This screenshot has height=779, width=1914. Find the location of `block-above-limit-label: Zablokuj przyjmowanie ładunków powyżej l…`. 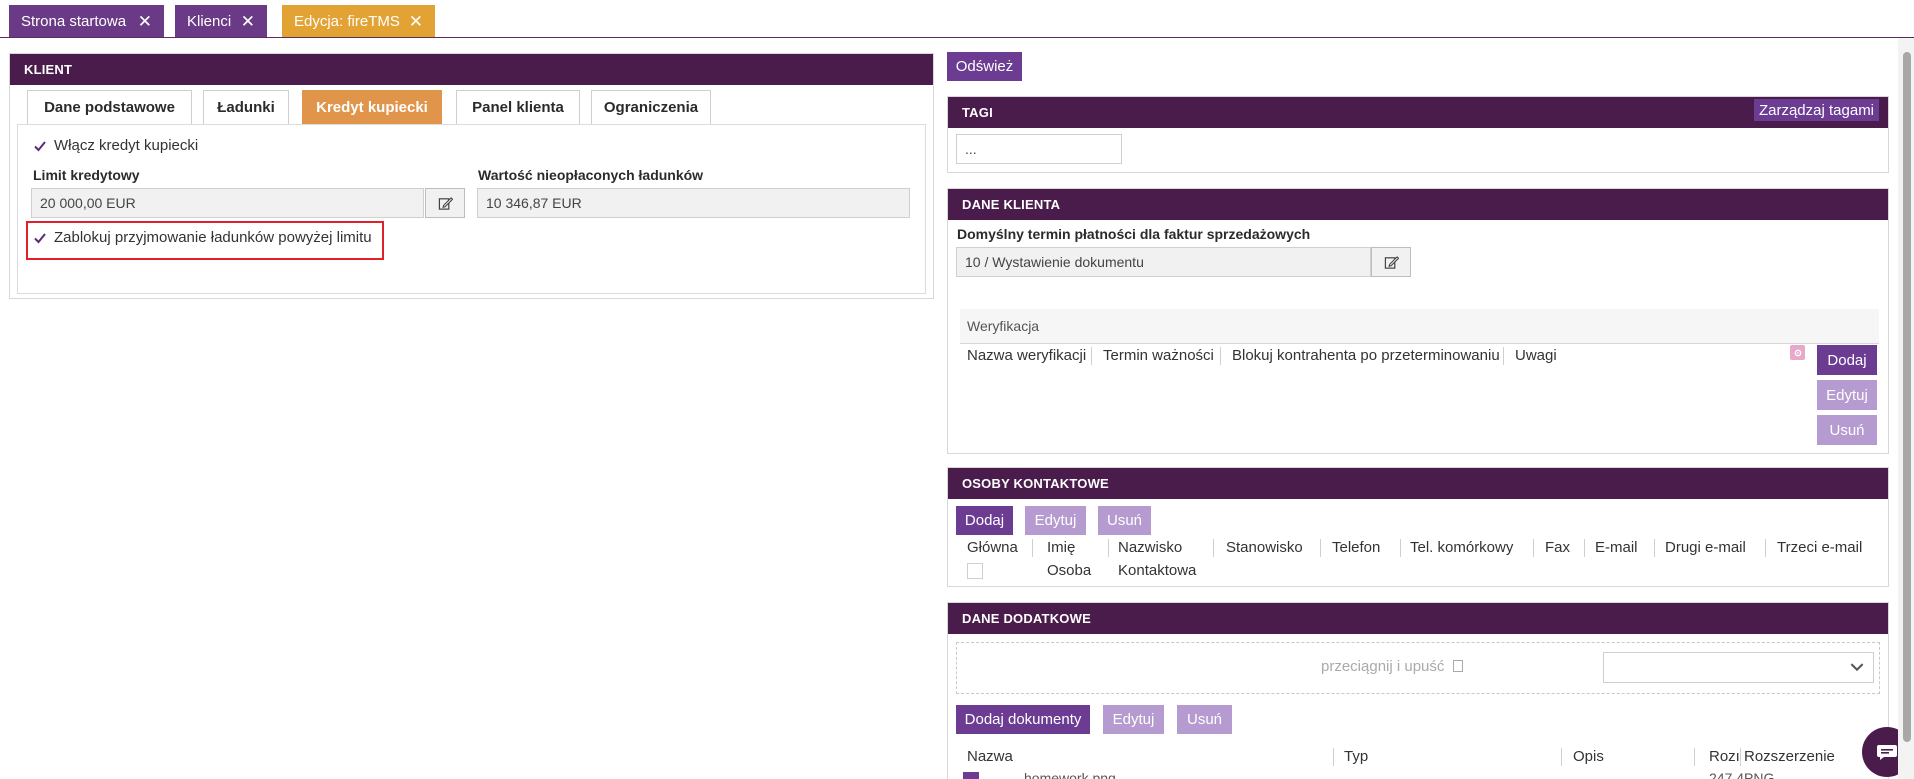

block-above-limit-label: Zablokuj przyjmowanie ładunków powyżej l… is located at coordinates (213, 237).